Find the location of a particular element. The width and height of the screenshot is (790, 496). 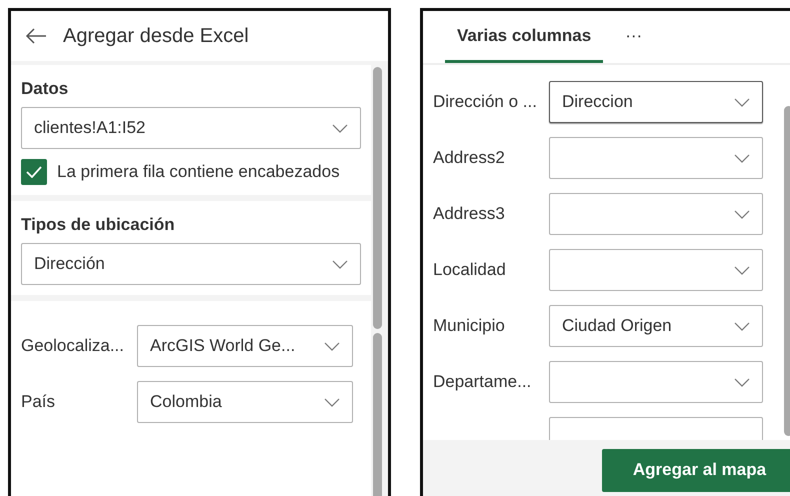

back-arrow-icon is located at coordinates (36, 36).